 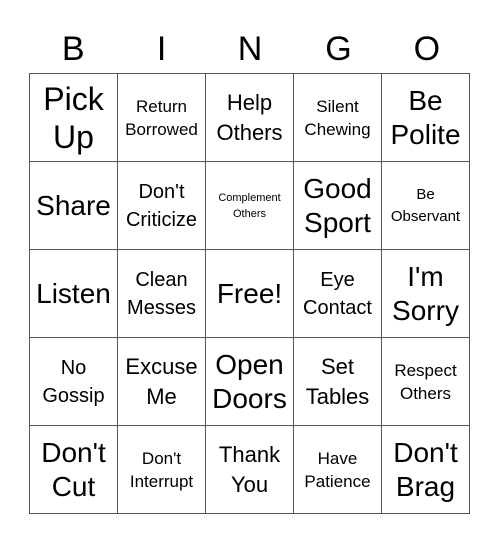 I want to click on header-letter-g: G, so click(x=338, y=49).